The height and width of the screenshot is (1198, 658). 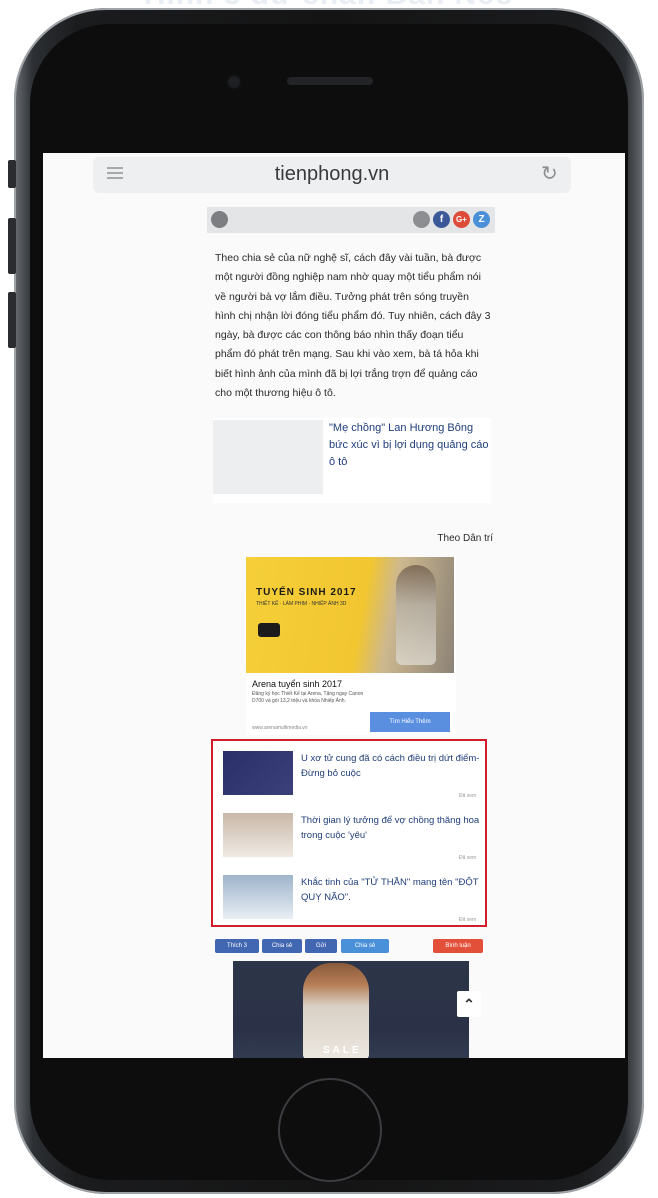 I want to click on url-text: tienphong.vn, so click(x=332, y=174).